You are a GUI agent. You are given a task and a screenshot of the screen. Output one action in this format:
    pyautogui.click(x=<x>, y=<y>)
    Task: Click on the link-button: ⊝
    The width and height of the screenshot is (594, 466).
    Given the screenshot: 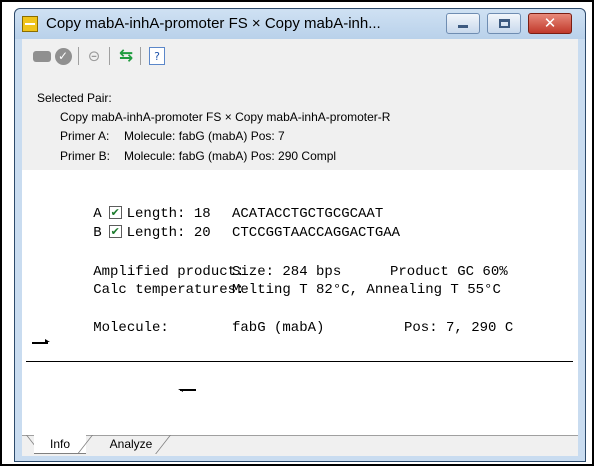 What is the action you would take?
    pyautogui.click(x=94, y=56)
    